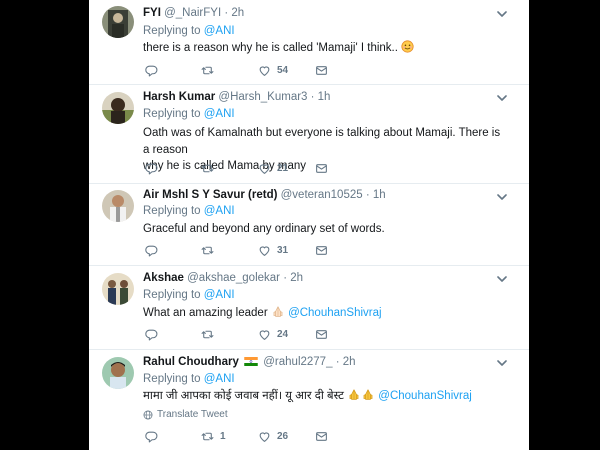 The height and width of the screenshot is (450, 600). What do you see at coordinates (192, 13) in the screenshot?
I see `user-handle: @_NairFYI` at bounding box center [192, 13].